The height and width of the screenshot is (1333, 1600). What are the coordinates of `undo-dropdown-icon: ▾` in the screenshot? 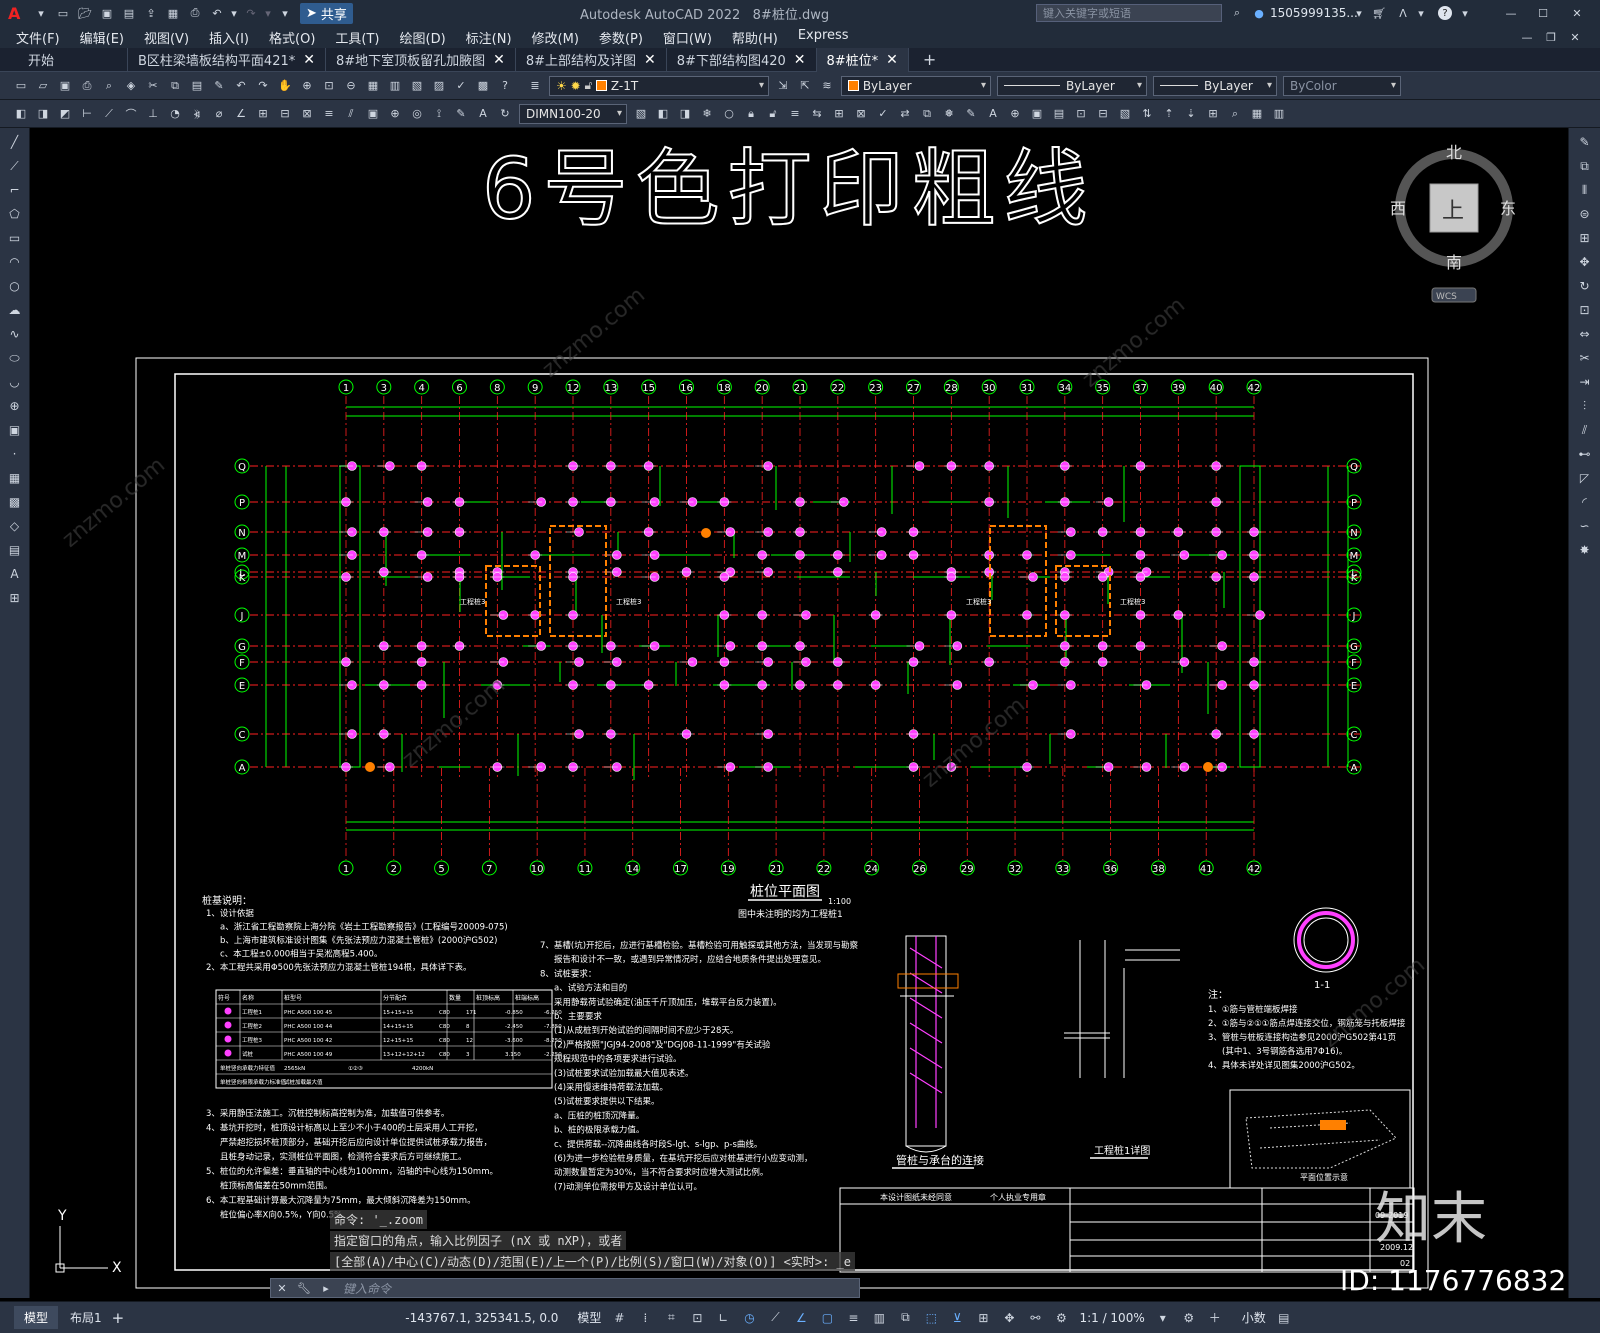 It's located at (234, 13).